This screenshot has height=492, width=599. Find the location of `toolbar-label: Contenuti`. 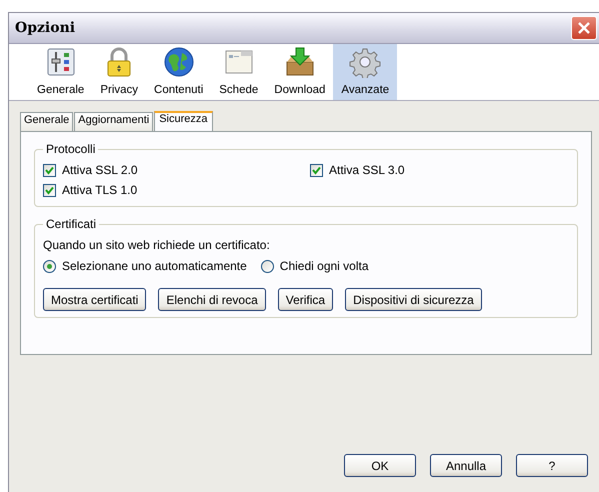

toolbar-label: Contenuti is located at coordinates (179, 90).